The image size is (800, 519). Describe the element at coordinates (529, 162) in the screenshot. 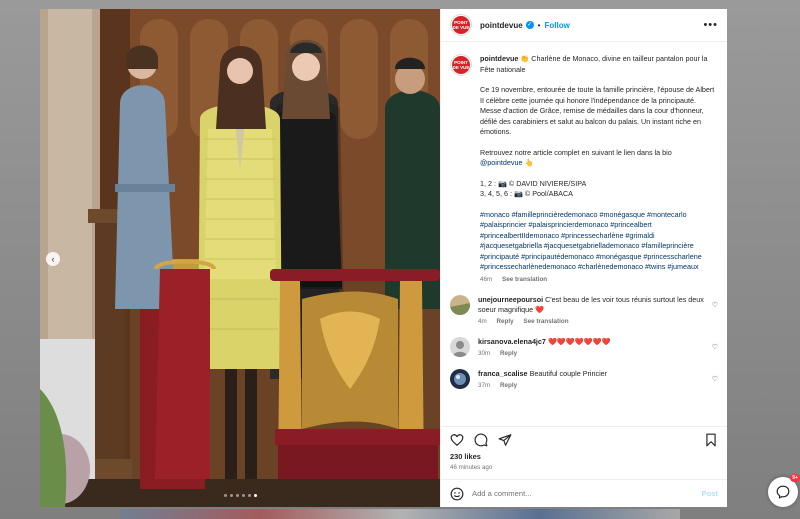

I see `mention-emoji: 👆` at that location.